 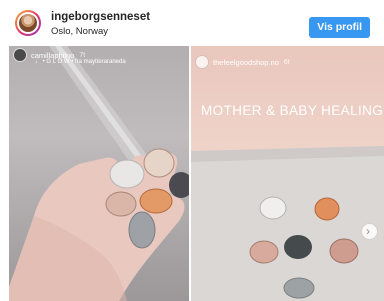 What do you see at coordinates (80, 62) in the screenshot?
I see `story-left-music: ♩ • G L O W • fra maytteraraneda` at bounding box center [80, 62].